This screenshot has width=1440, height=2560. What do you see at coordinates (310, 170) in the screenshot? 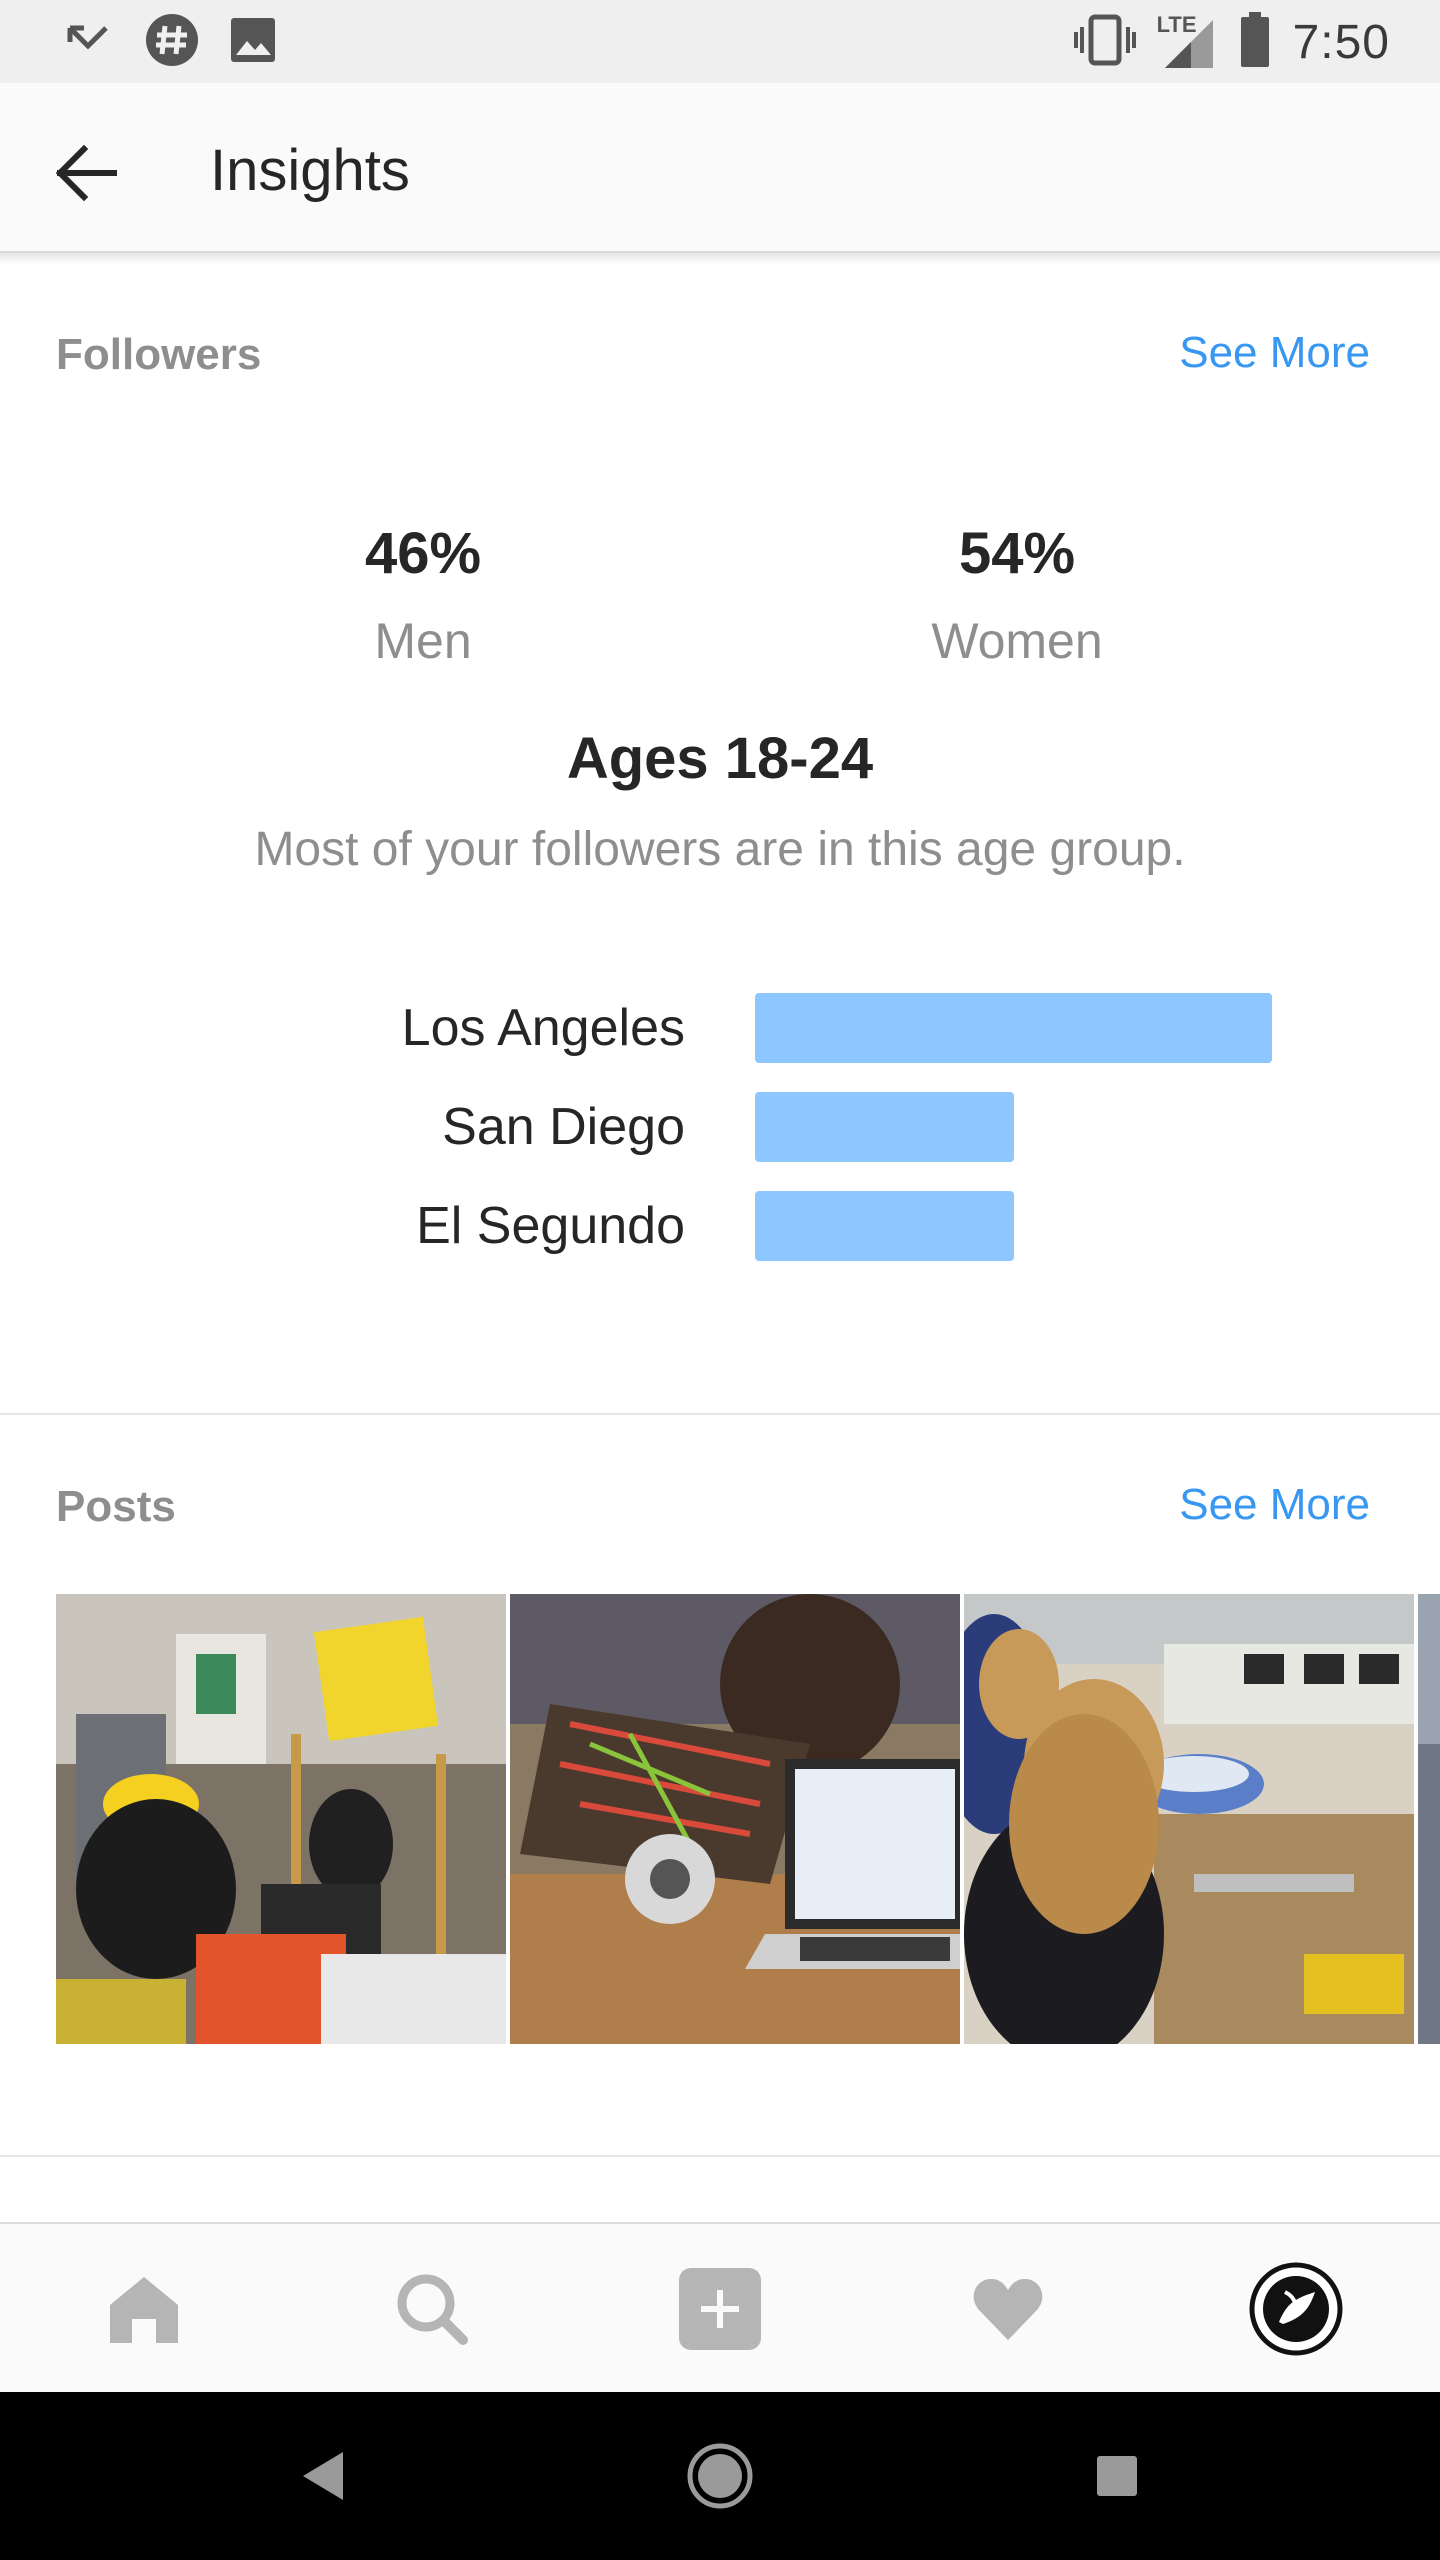
I see `page-title: Insights` at bounding box center [310, 170].